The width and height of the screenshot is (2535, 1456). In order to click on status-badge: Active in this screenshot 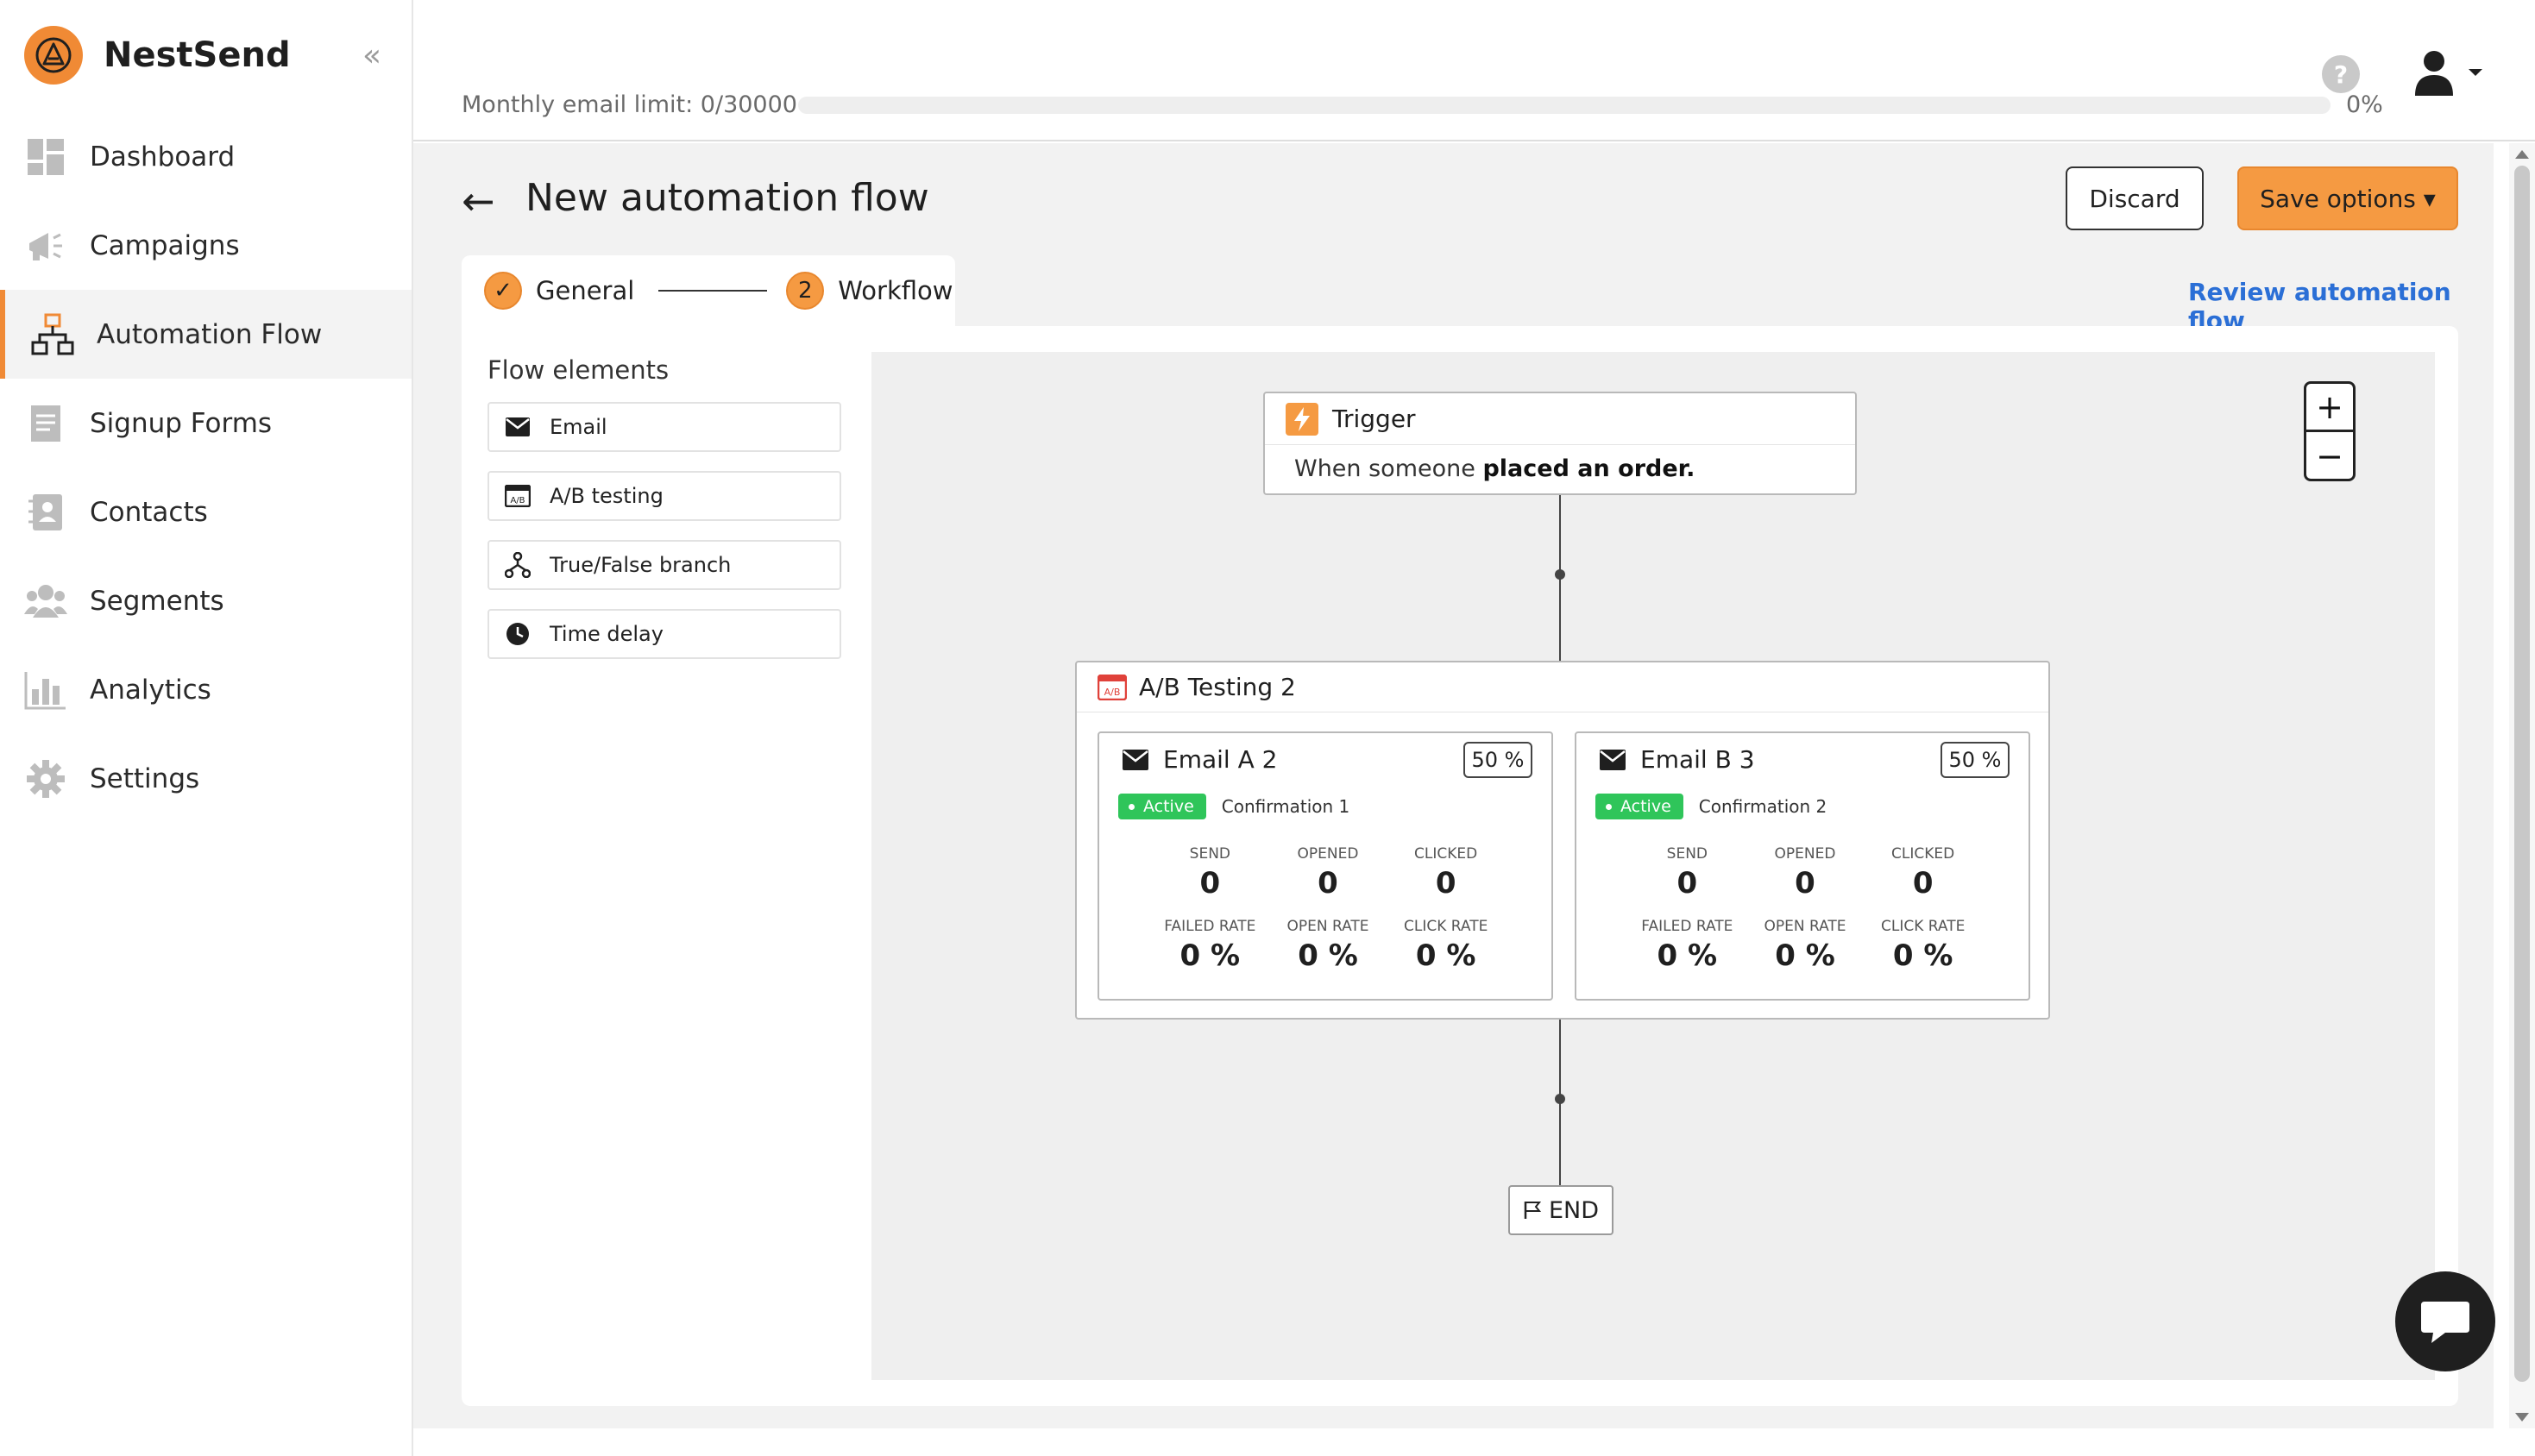, I will do `click(1162, 807)`.